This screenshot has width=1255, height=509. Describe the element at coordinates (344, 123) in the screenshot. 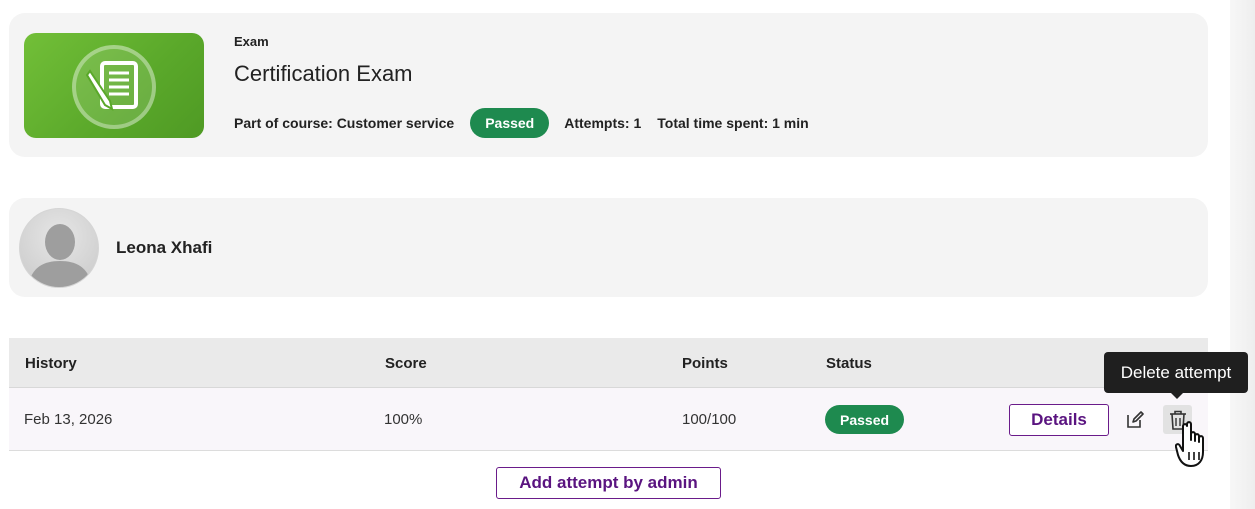

I see `course-label: Part of course: Customer service` at that location.